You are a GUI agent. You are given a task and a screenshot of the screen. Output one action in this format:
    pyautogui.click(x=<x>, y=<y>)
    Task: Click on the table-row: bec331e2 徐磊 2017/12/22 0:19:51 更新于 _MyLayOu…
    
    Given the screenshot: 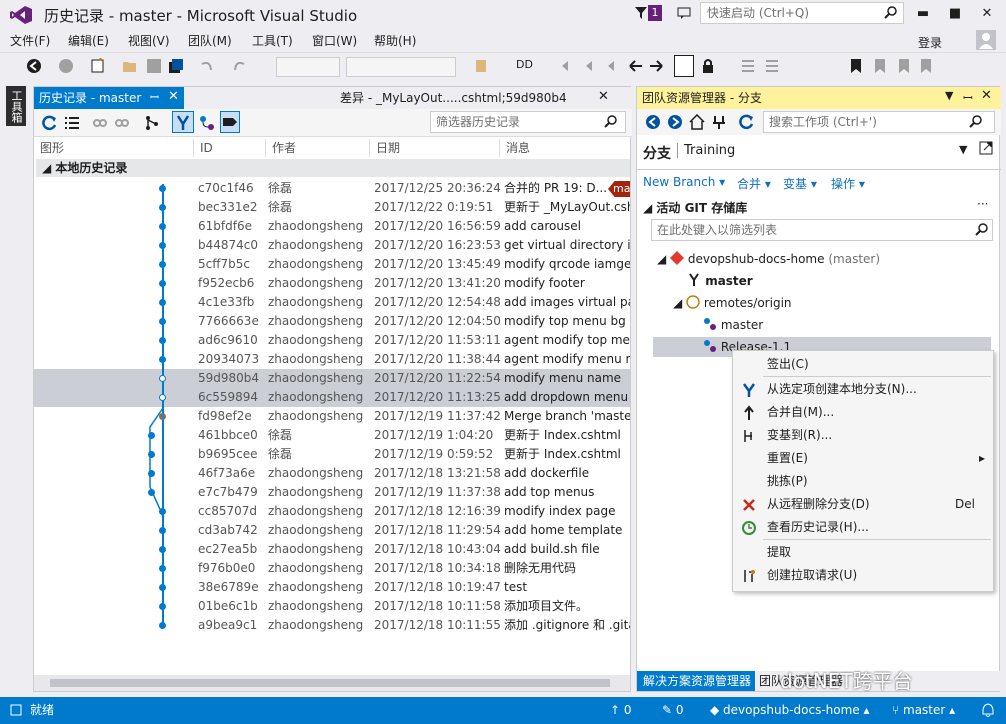 What is the action you would take?
    pyautogui.click(x=332, y=207)
    